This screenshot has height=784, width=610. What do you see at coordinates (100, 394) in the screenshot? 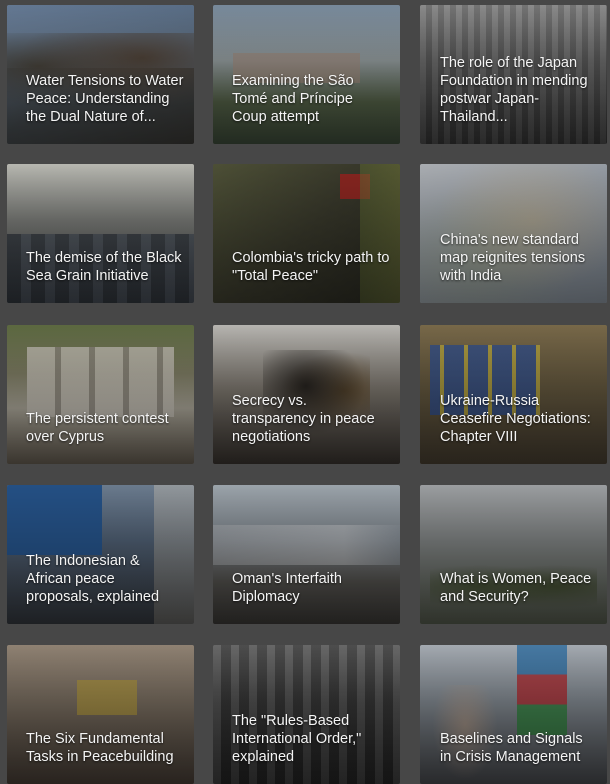
I see `article-card-cyprus: The persistent contest over Cyprus` at bounding box center [100, 394].